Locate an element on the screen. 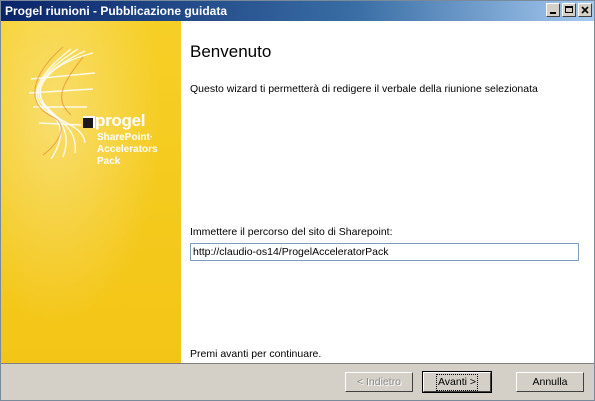  cancel-button-label: Annulla is located at coordinates (550, 381).